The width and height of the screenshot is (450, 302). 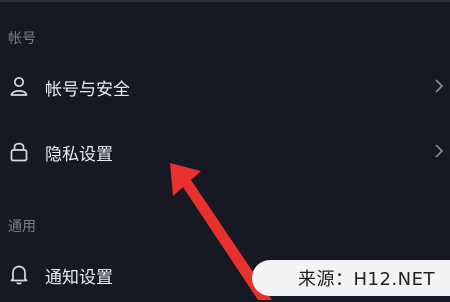 What do you see at coordinates (351, 278) in the screenshot?
I see `source-watermark: 来源：H12.NET` at bounding box center [351, 278].